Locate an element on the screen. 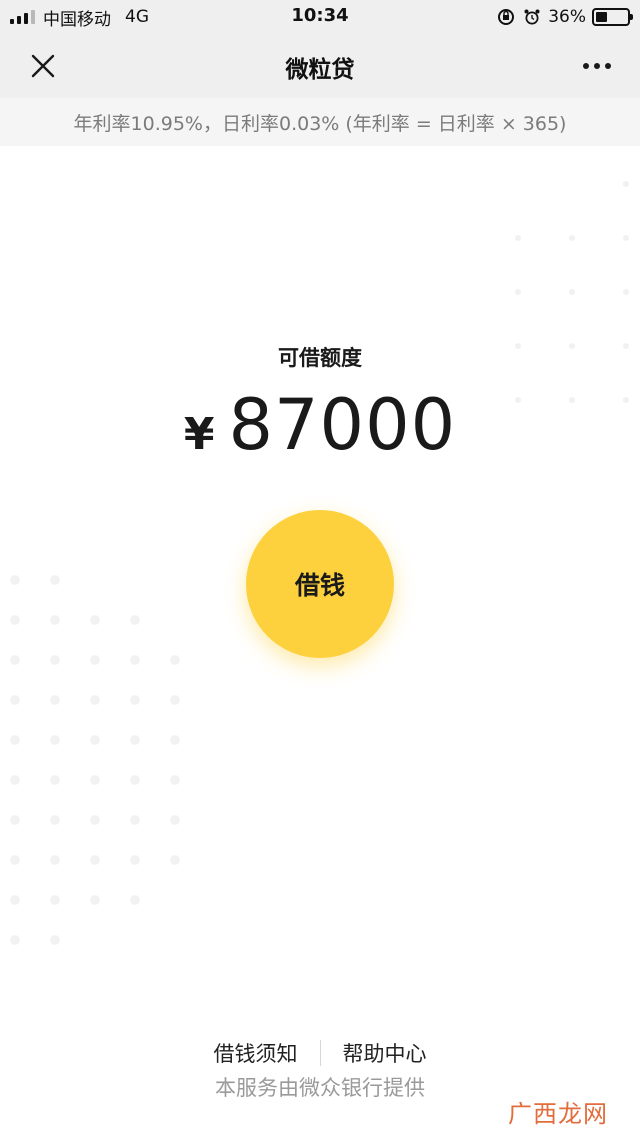  alarm-icon is located at coordinates (532, 17).